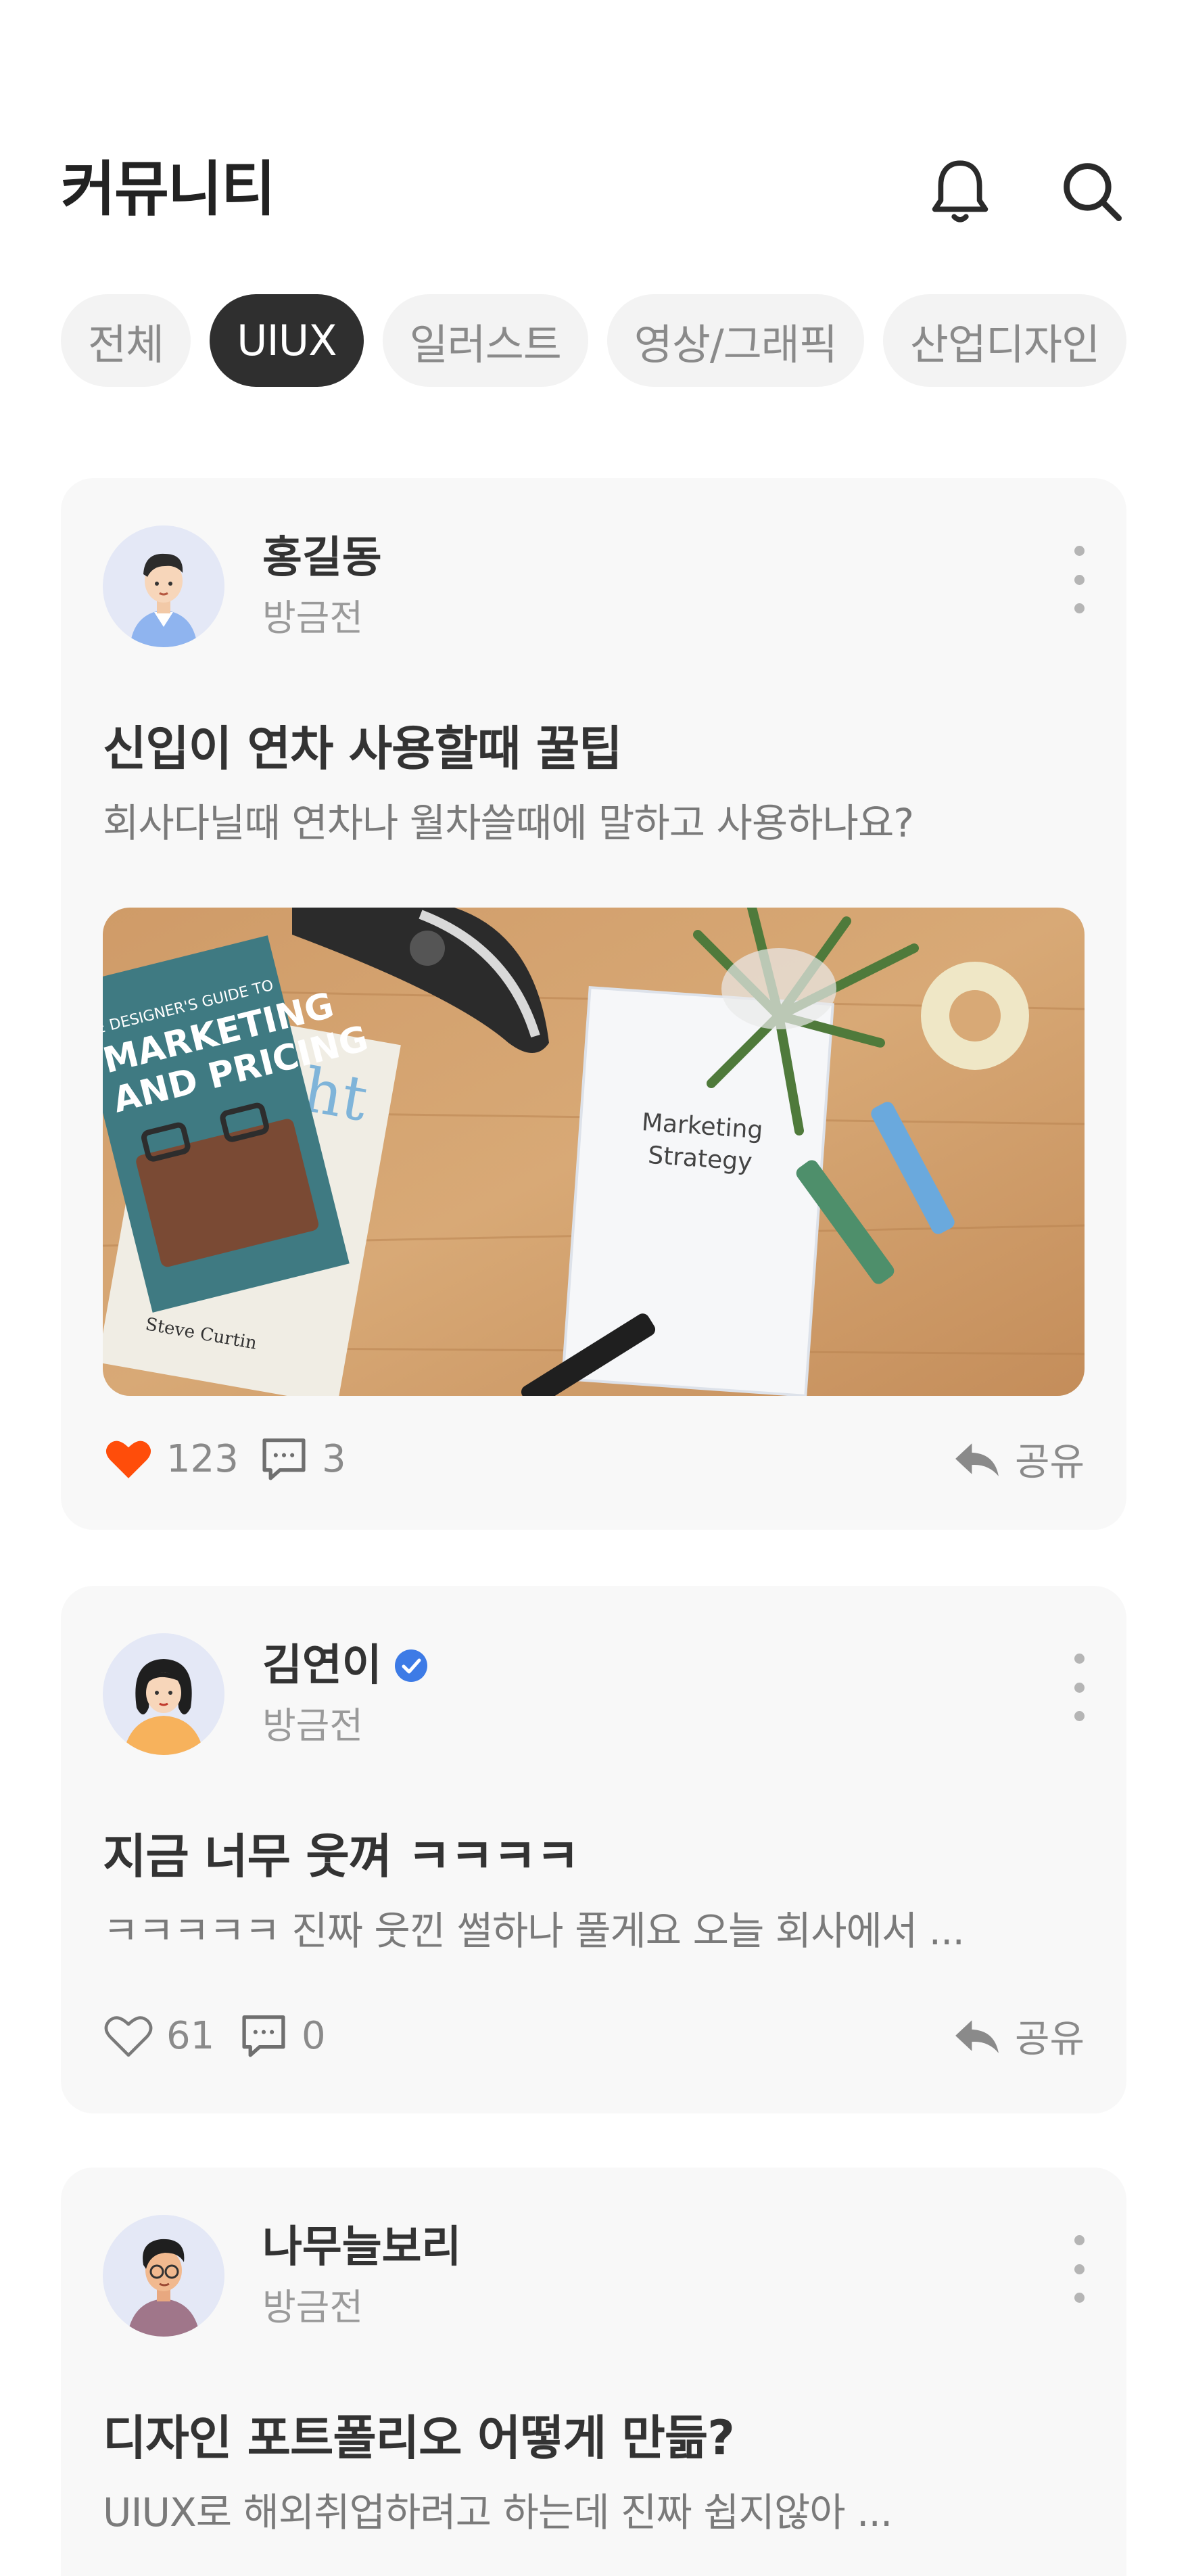  What do you see at coordinates (735, 340) in the screenshot?
I see `chip-video-graphic: 영상/그래픽` at bounding box center [735, 340].